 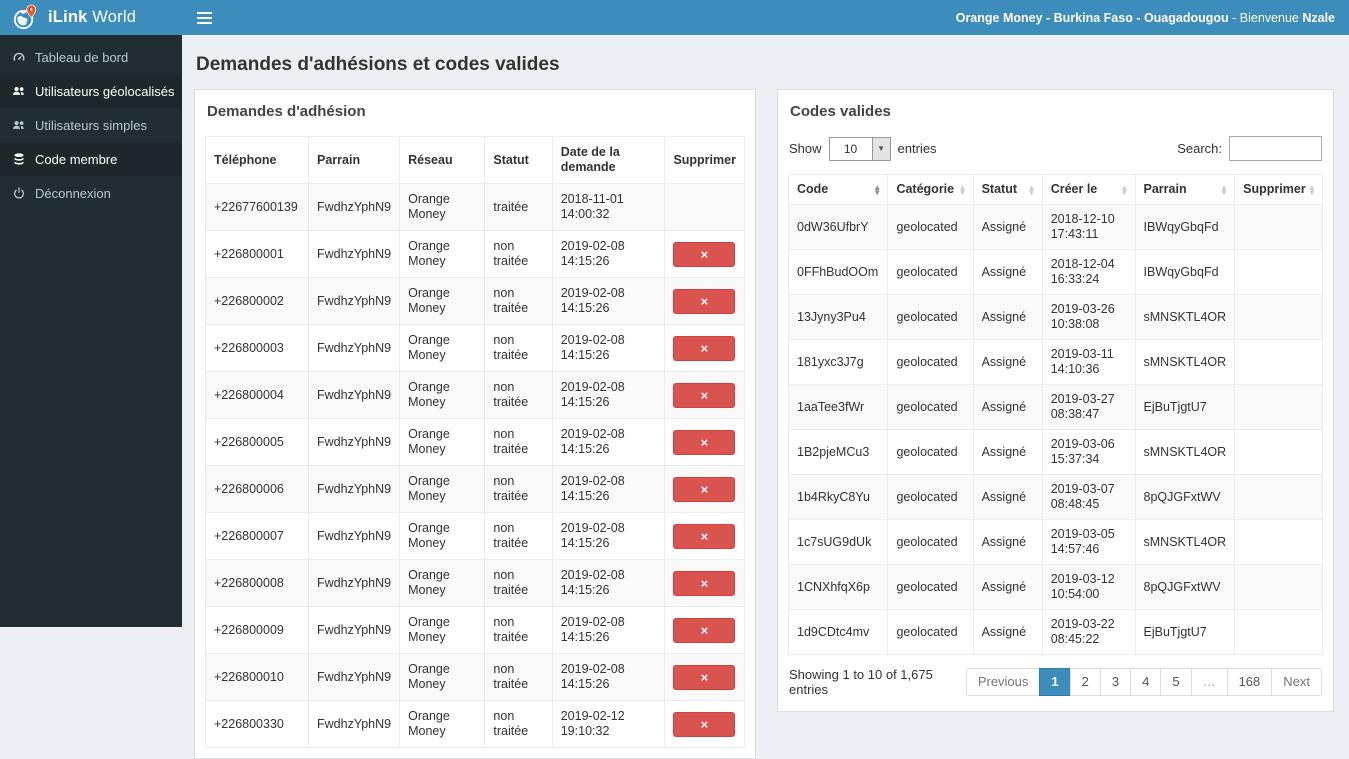 I want to click on cell-statut: Assigné, so click(x=1007, y=407).